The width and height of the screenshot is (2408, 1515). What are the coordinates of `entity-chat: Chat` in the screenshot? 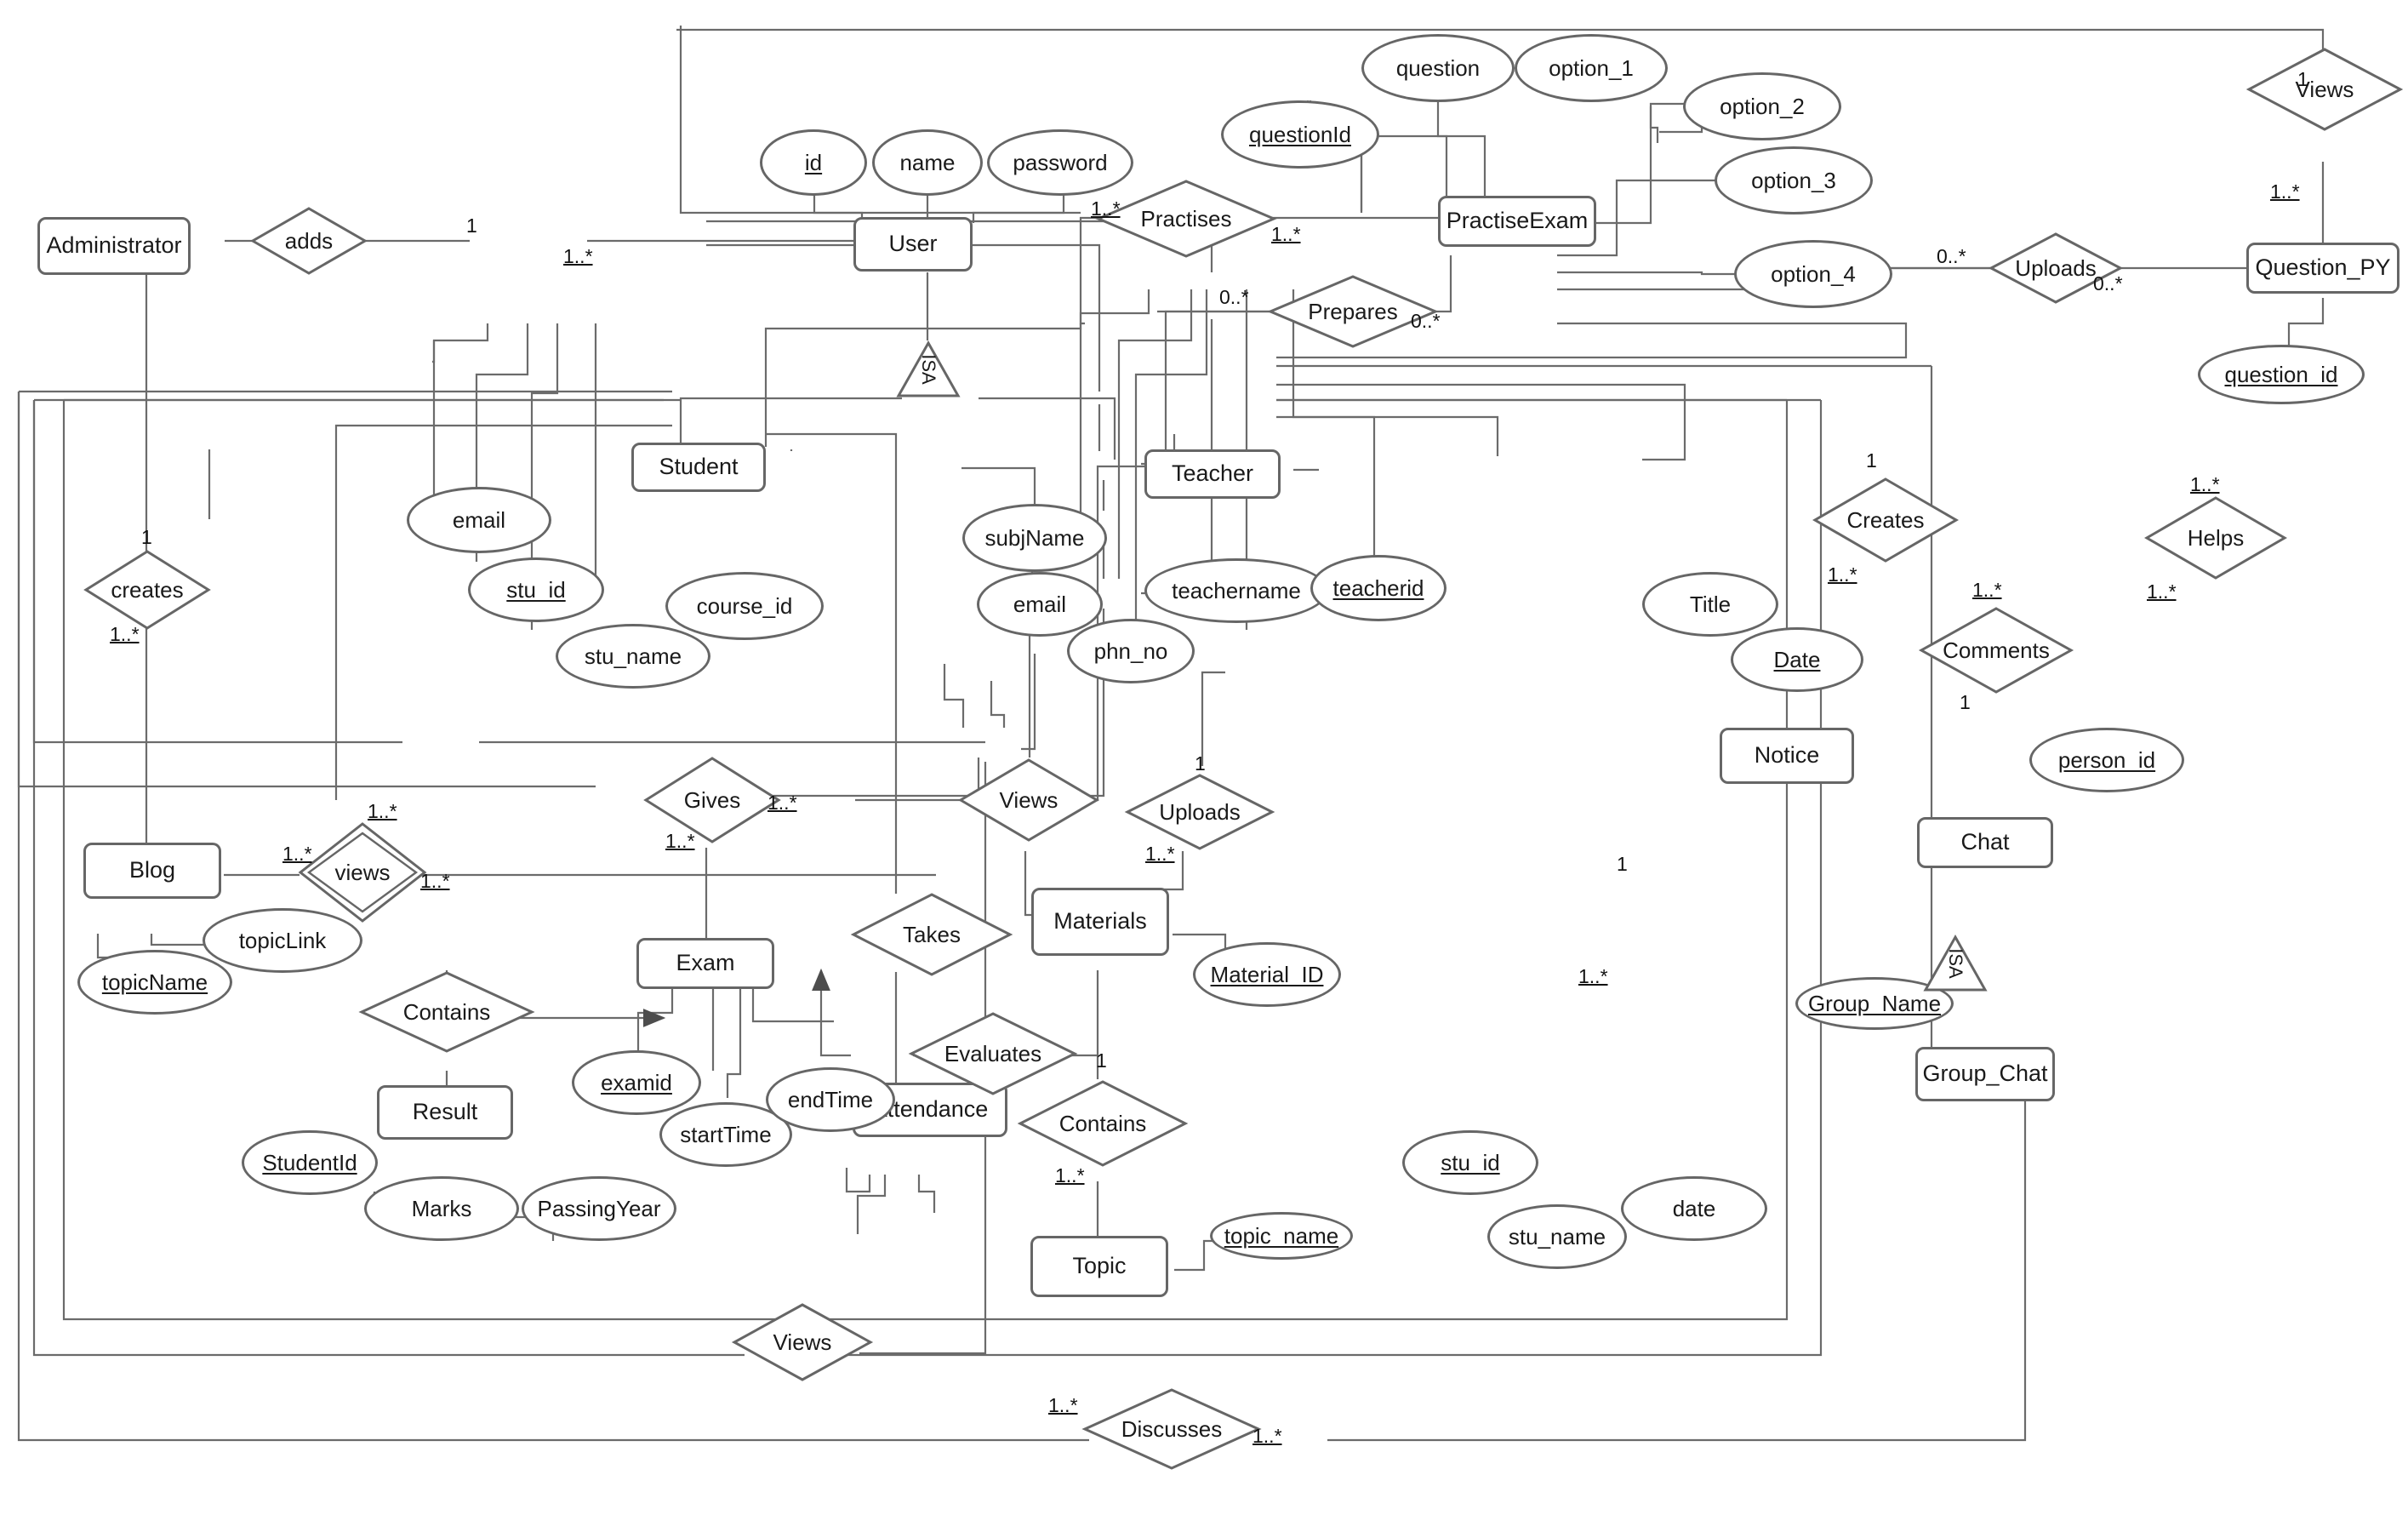 It's located at (1985, 843).